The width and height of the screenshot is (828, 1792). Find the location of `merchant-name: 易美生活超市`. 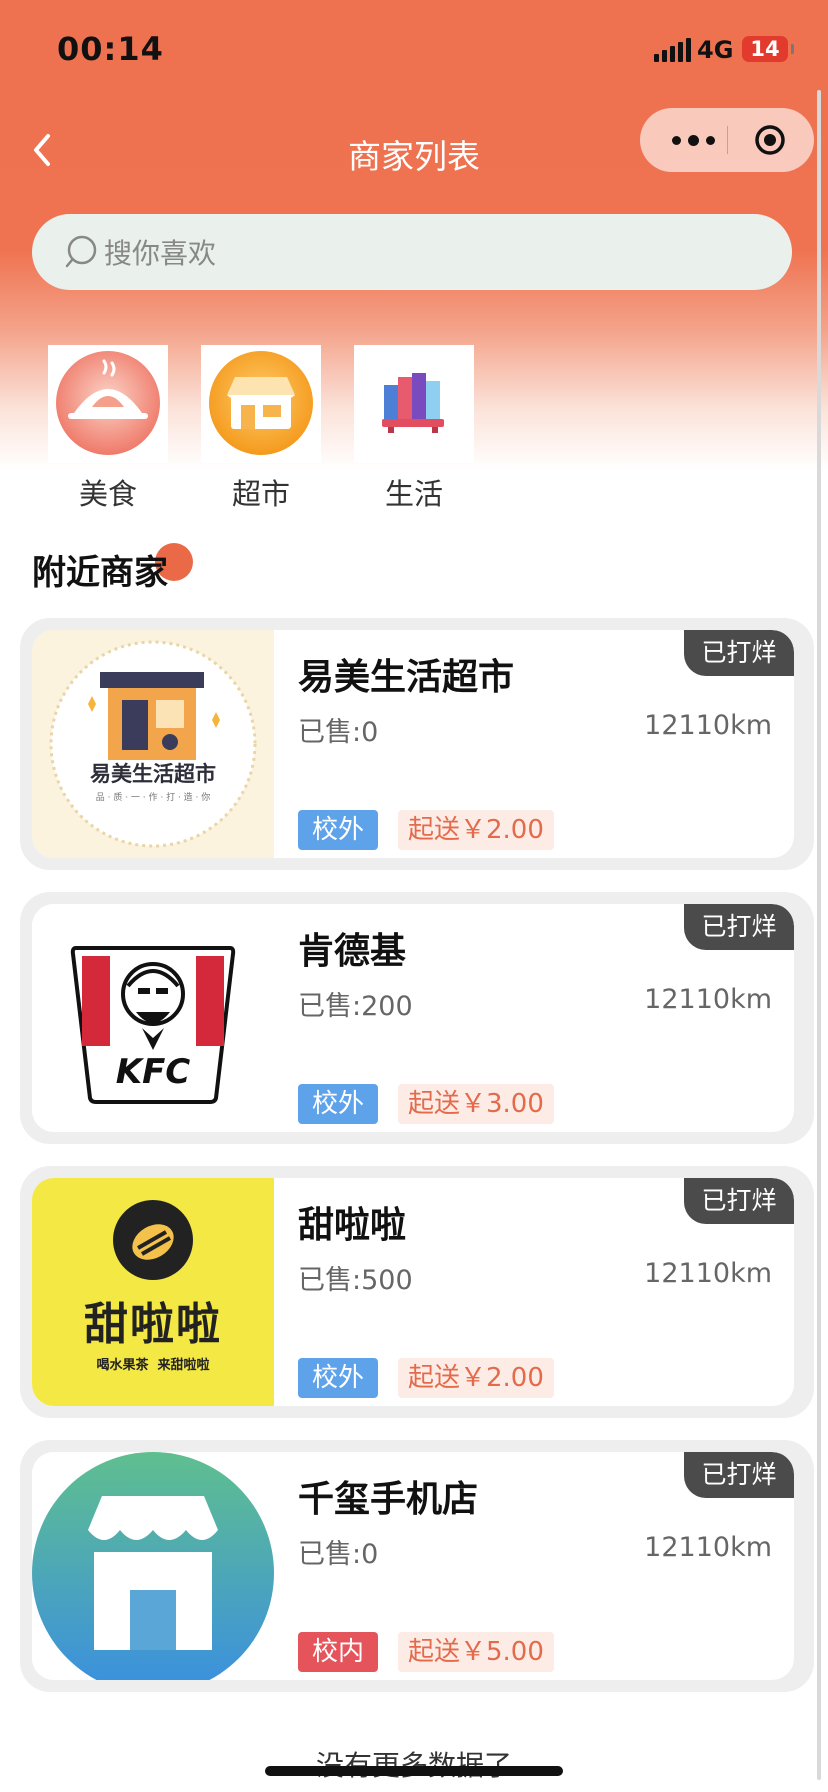

merchant-name: 易美生活超市 is located at coordinates (406, 677).